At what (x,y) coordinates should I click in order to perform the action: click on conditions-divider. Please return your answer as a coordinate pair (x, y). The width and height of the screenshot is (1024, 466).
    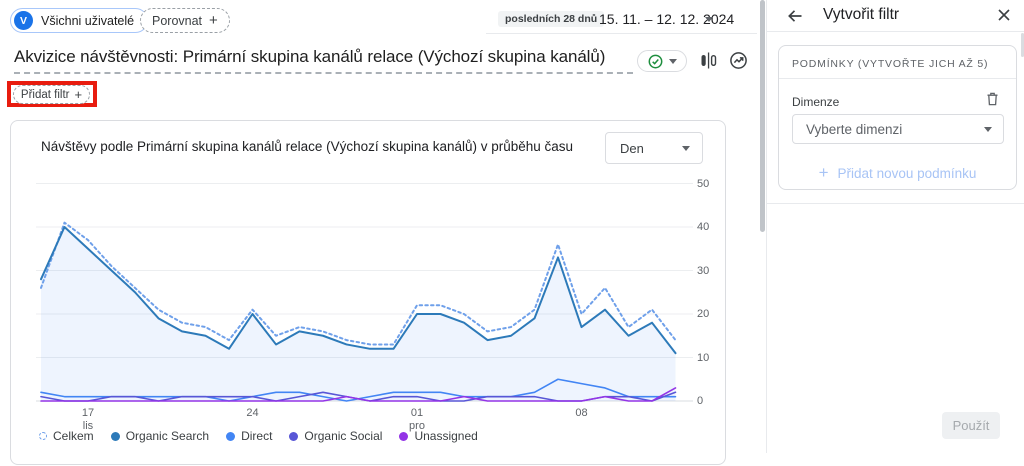
    Looking at the image, I should click on (897, 78).